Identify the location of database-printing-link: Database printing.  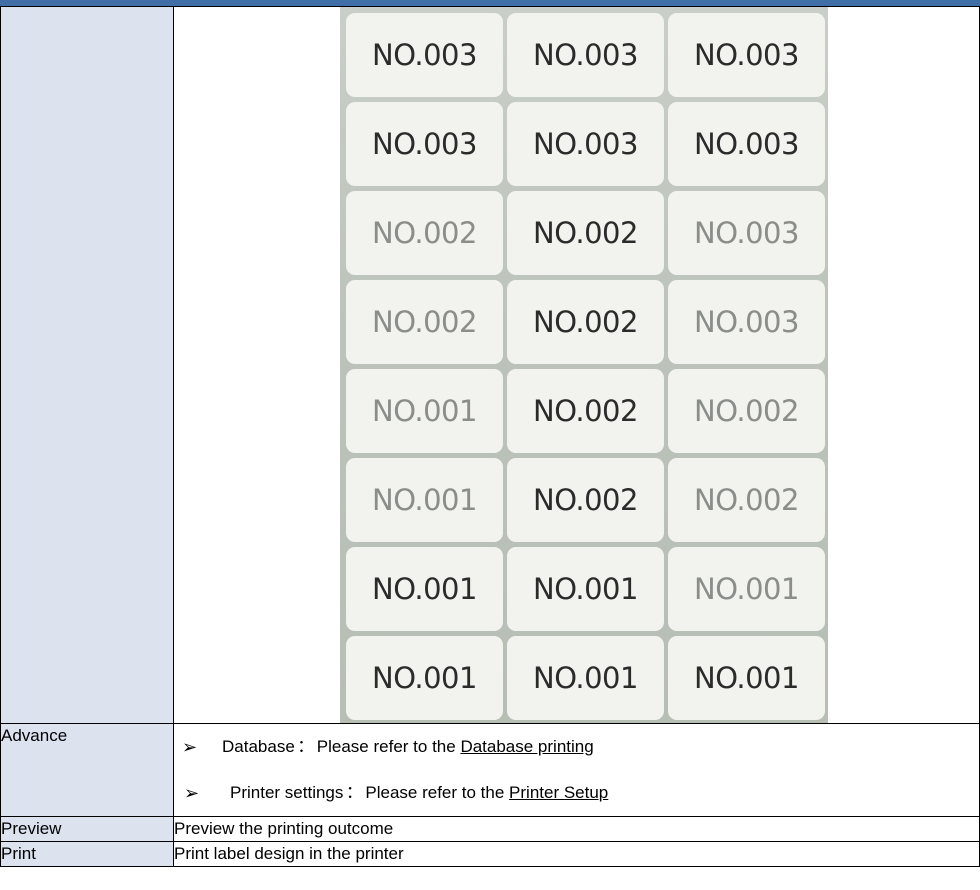
(526, 747).